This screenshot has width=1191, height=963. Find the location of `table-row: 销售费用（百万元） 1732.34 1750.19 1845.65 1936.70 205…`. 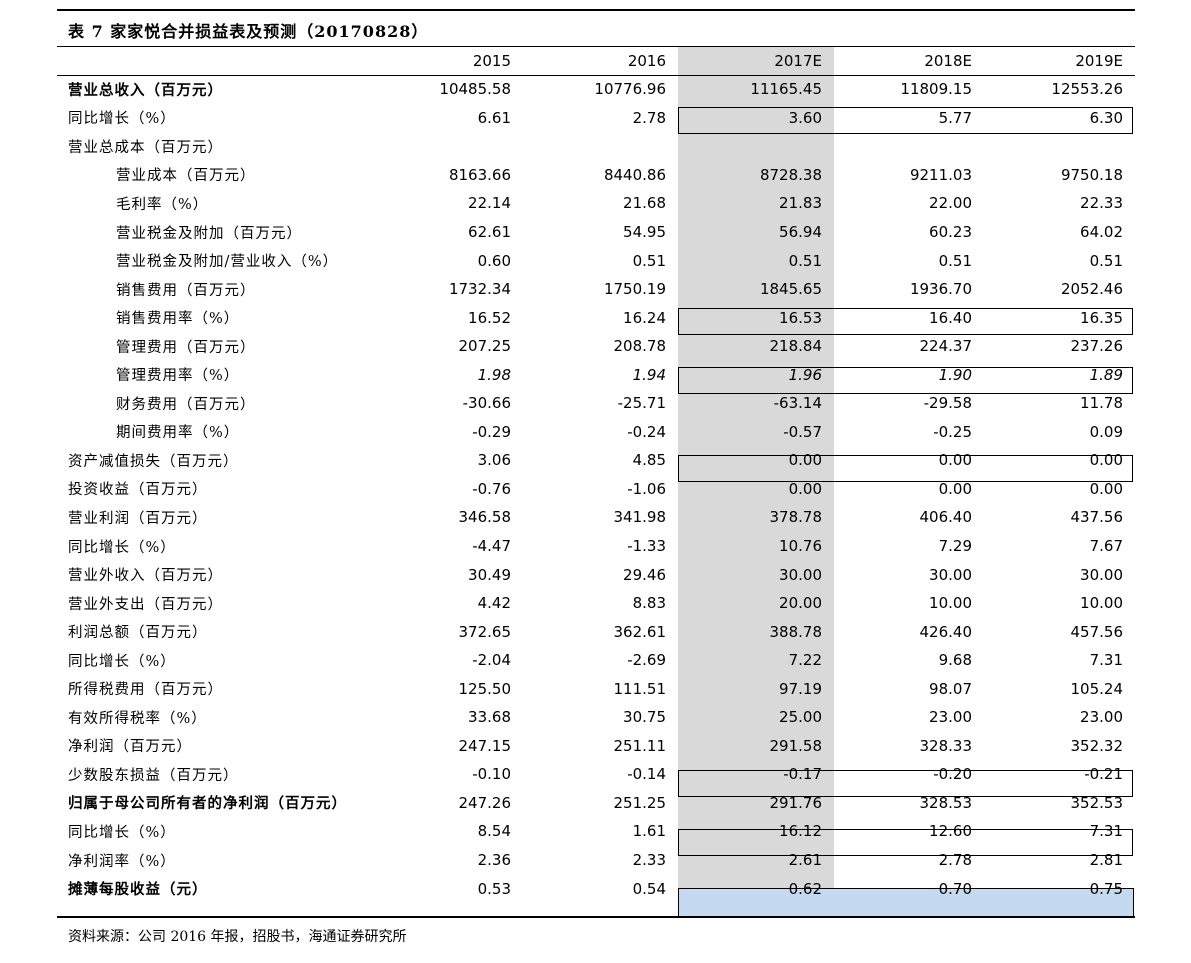

table-row: 销售费用（百万元） 1732.34 1750.19 1845.65 1936.70 205… is located at coordinates (596, 289).